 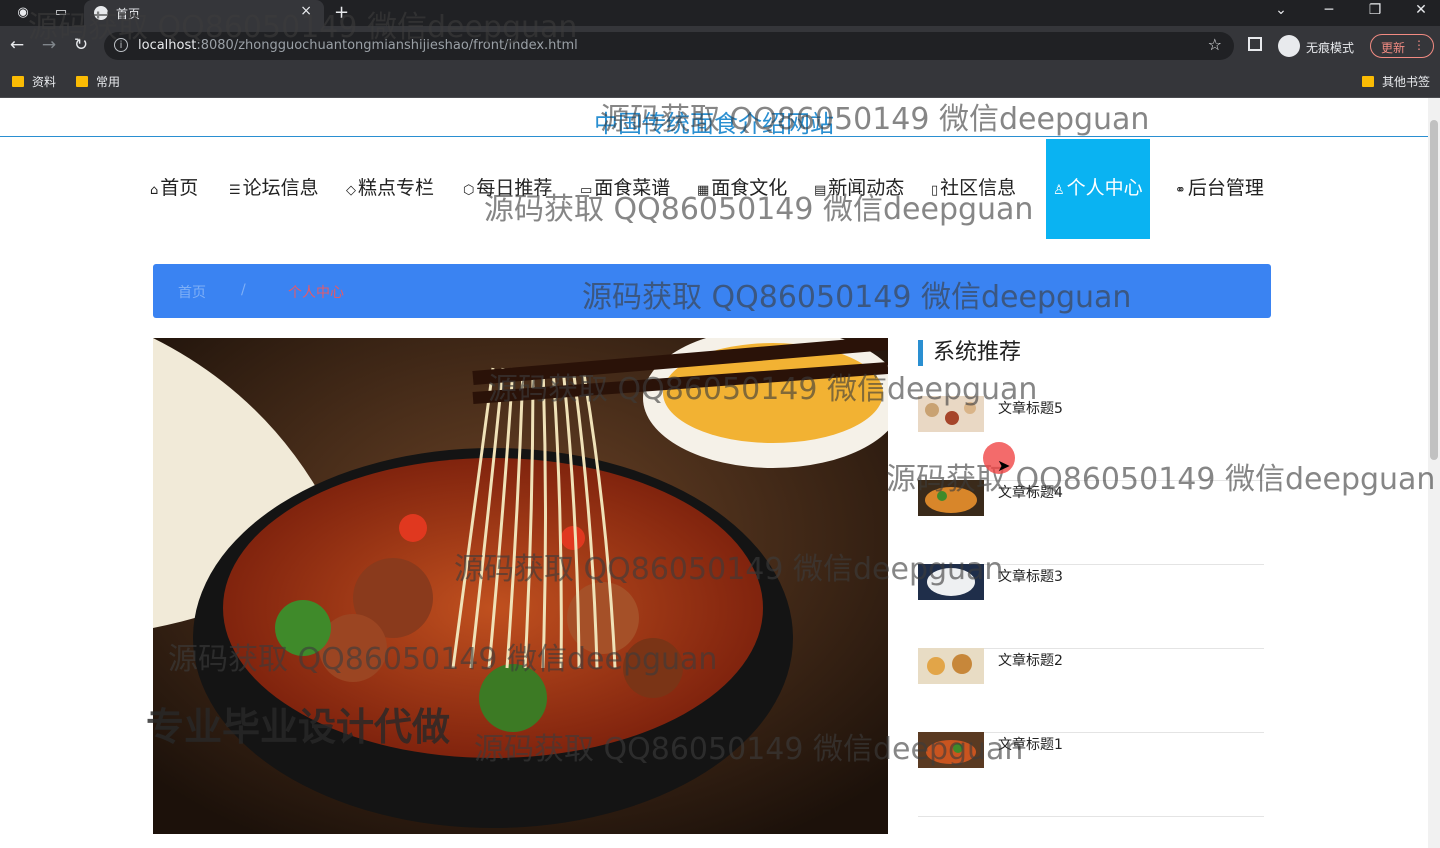 I want to click on tab-list-chevron-icon: ⌄, so click(x=1281, y=10).